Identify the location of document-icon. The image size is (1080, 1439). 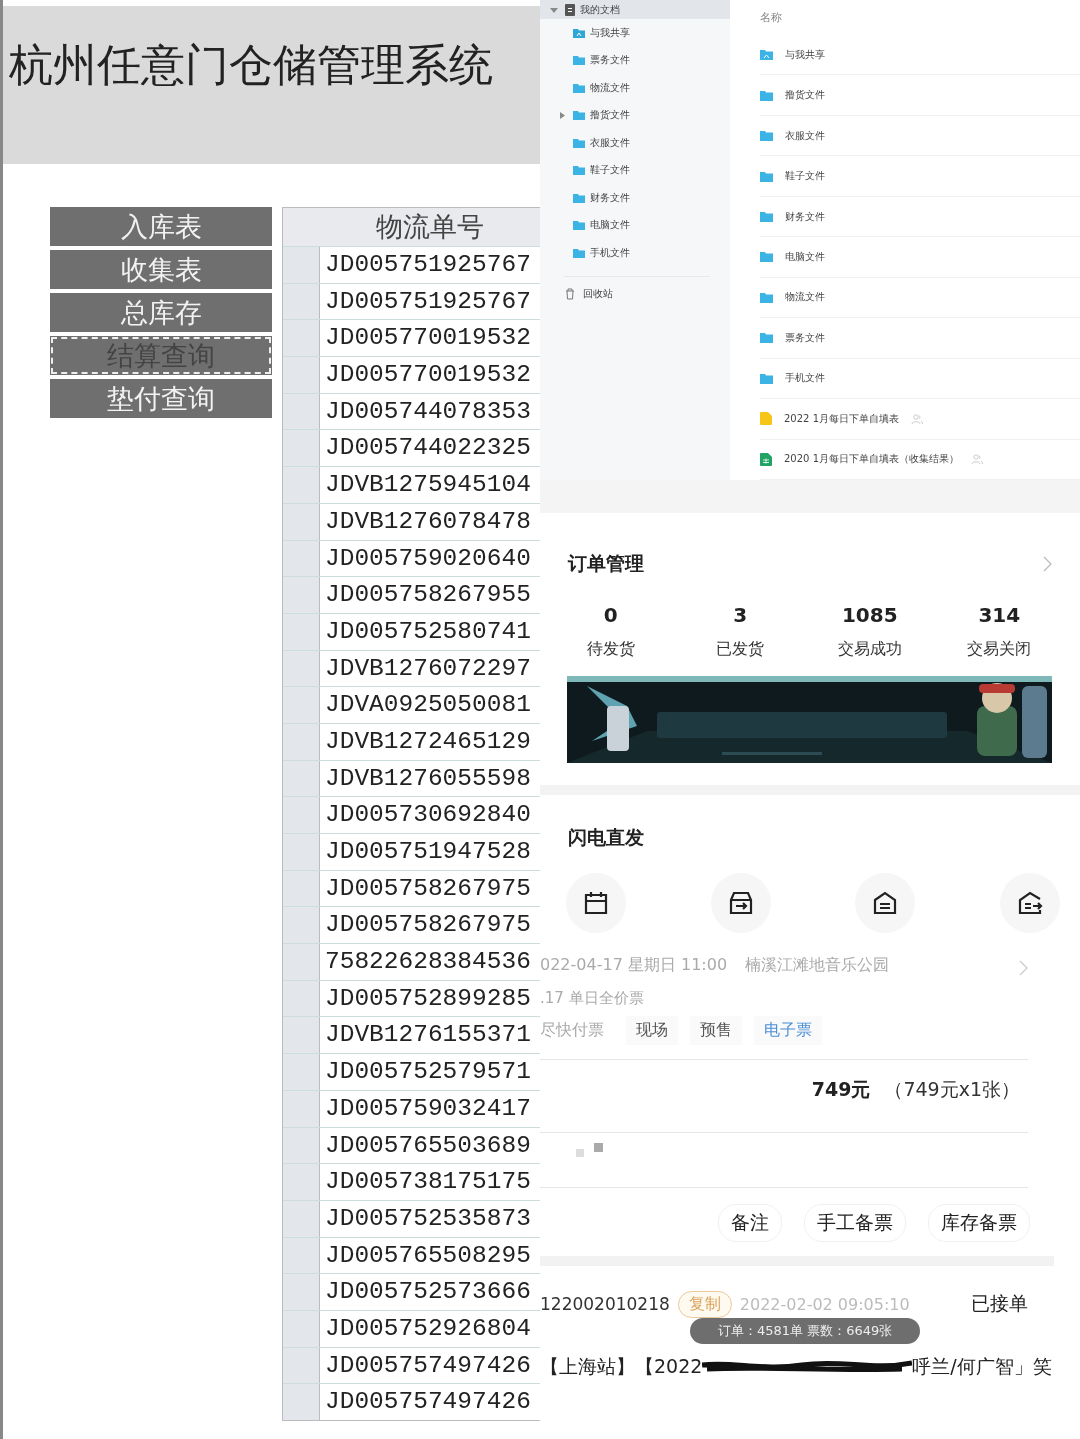
(766, 419).